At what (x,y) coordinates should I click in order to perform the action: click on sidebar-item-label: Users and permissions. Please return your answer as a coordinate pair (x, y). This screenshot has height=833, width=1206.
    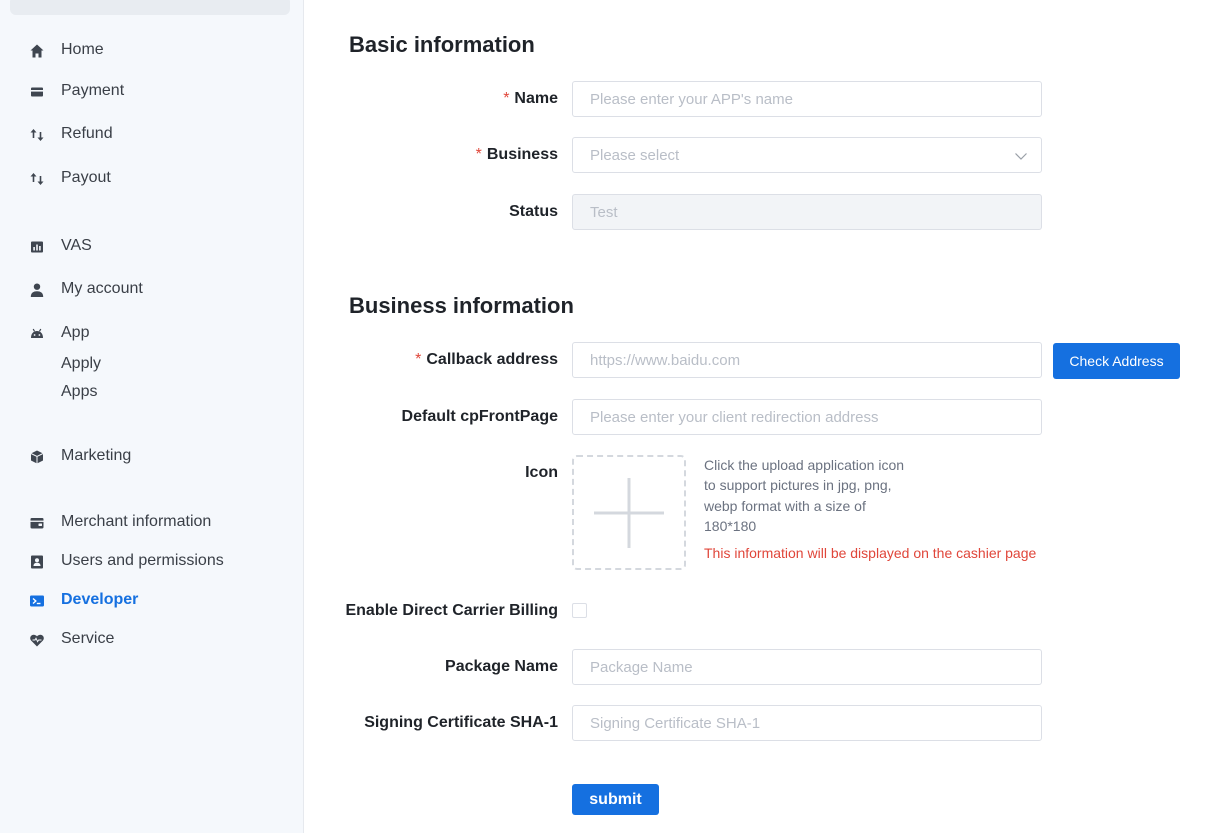
    Looking at the image, I should click on (142, 560).